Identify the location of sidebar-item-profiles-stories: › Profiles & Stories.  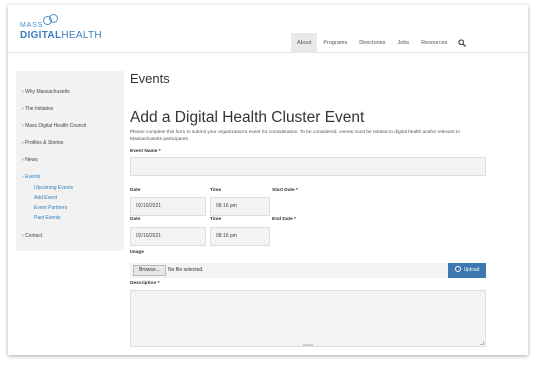
(42, 143).